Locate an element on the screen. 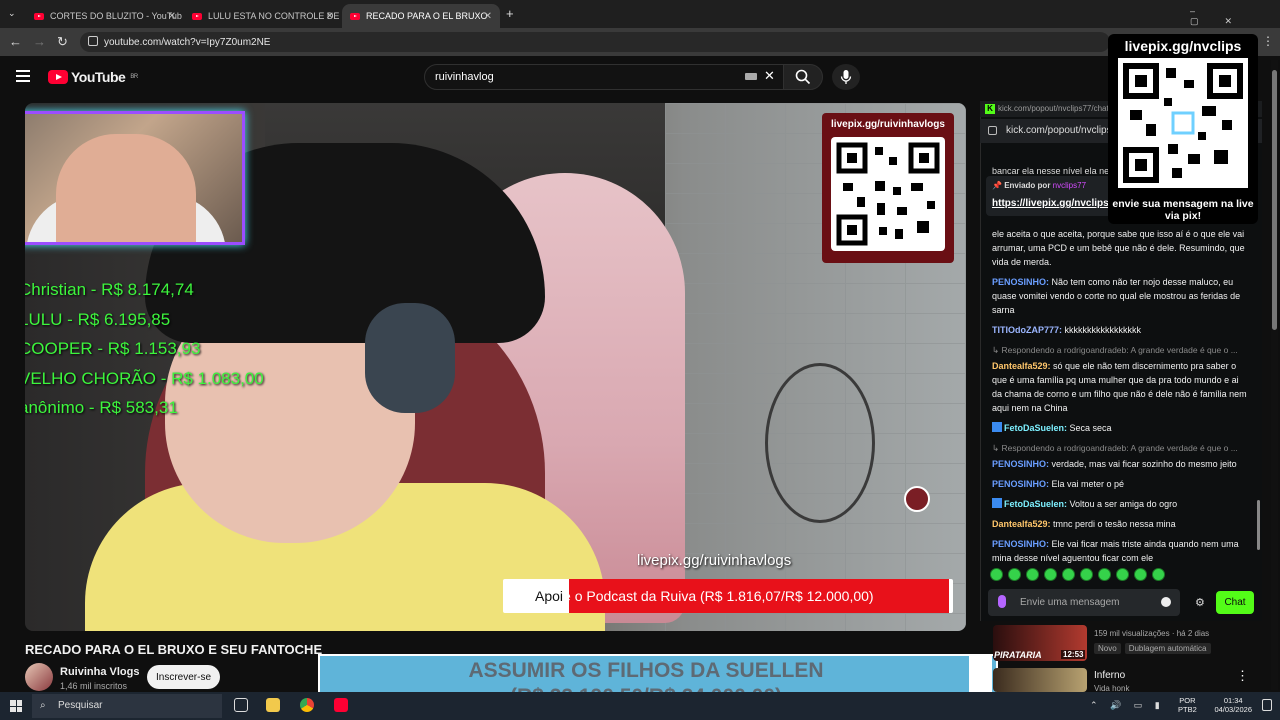 The width and height of the screenshot is (1280, 720). logo-text: YouTube is located at coordinates (98, 77).